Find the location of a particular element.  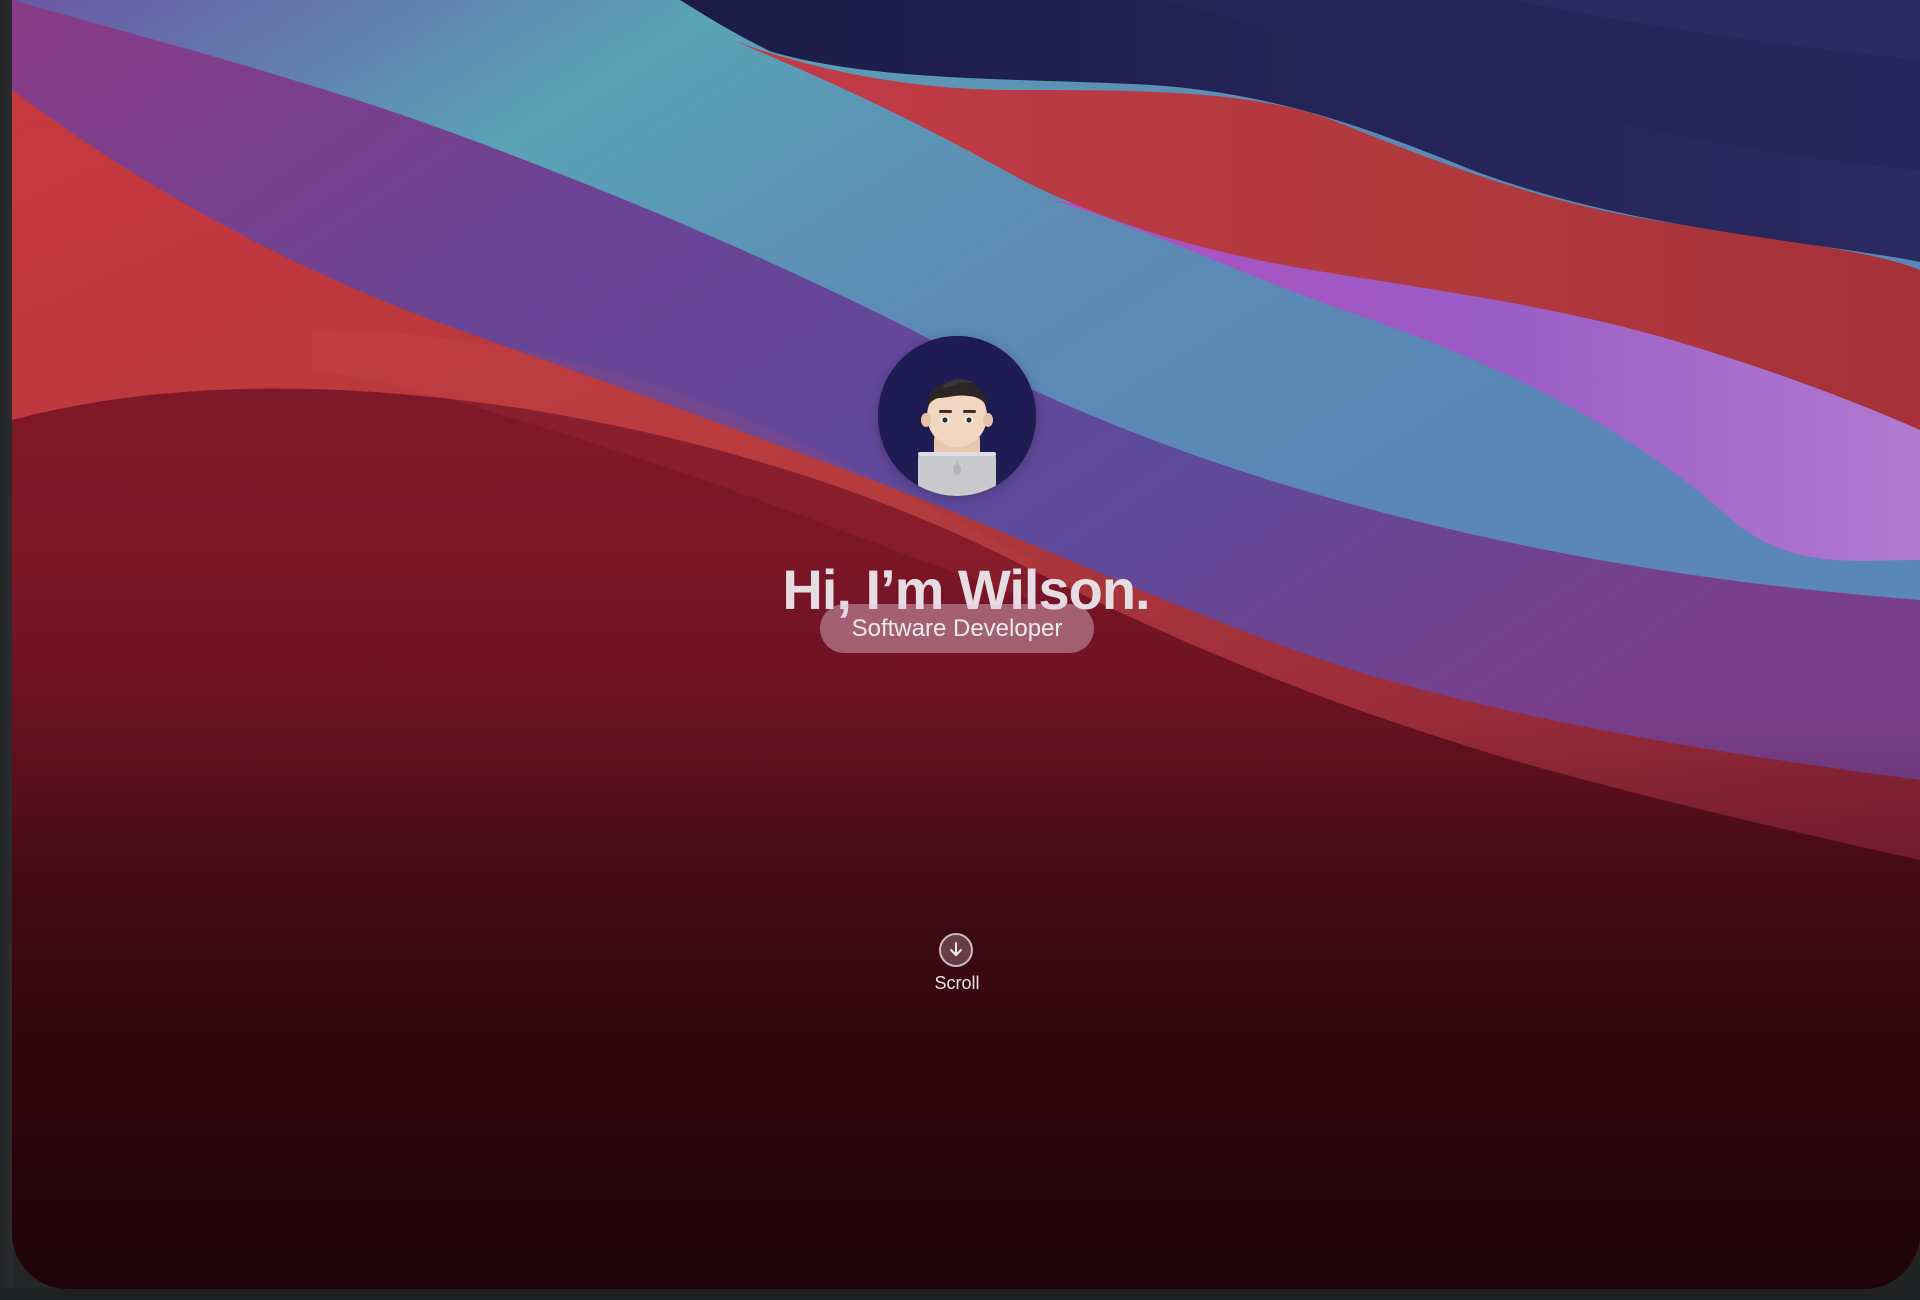

memoji-avatar-icon is located at coordinates (957, 416).